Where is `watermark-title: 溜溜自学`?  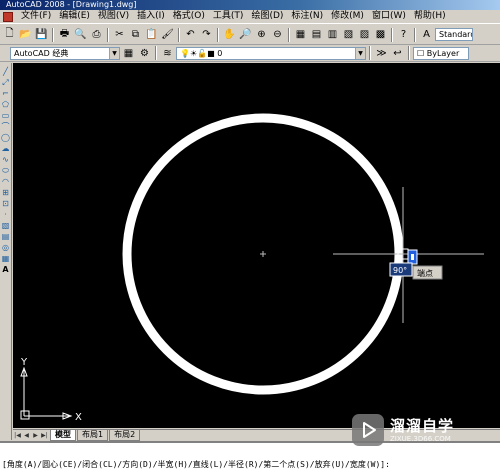 watermark-title: 溜溜自学 is located at coordinates (422, 426).